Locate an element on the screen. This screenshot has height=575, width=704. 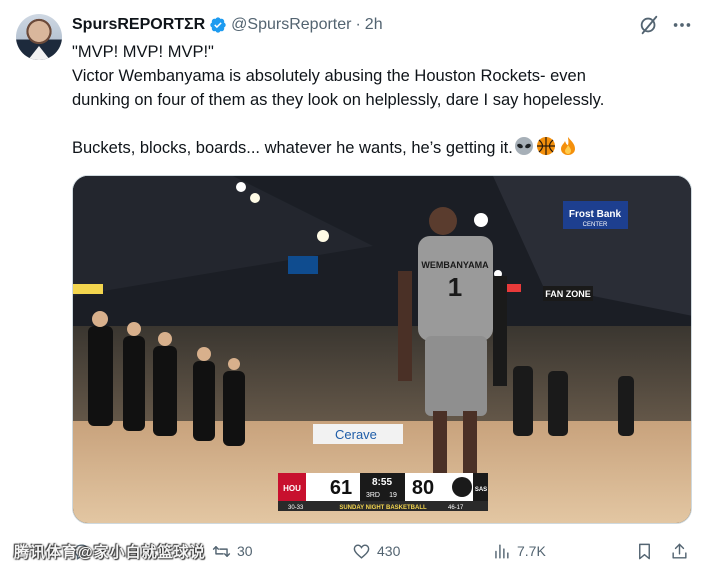
tweet-text-line: "MVP! MVP! MVP!" is located at coordinates (143, 52).